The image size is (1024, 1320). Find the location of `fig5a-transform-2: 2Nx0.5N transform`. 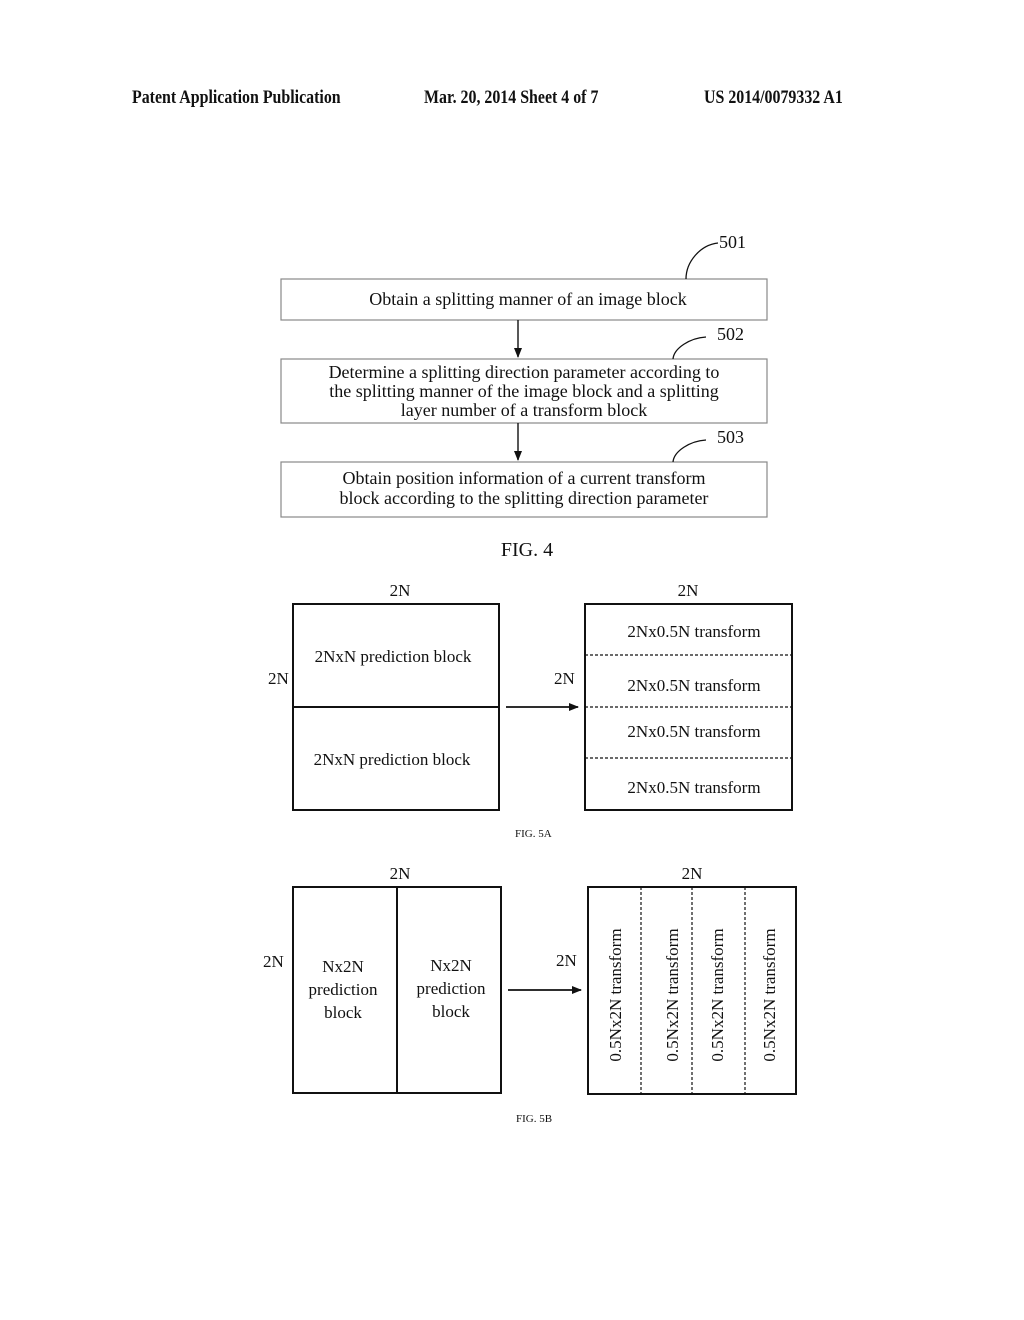

fig5a-transform-2: 2Nx0.5N transform is located at coordinates (693, 685).